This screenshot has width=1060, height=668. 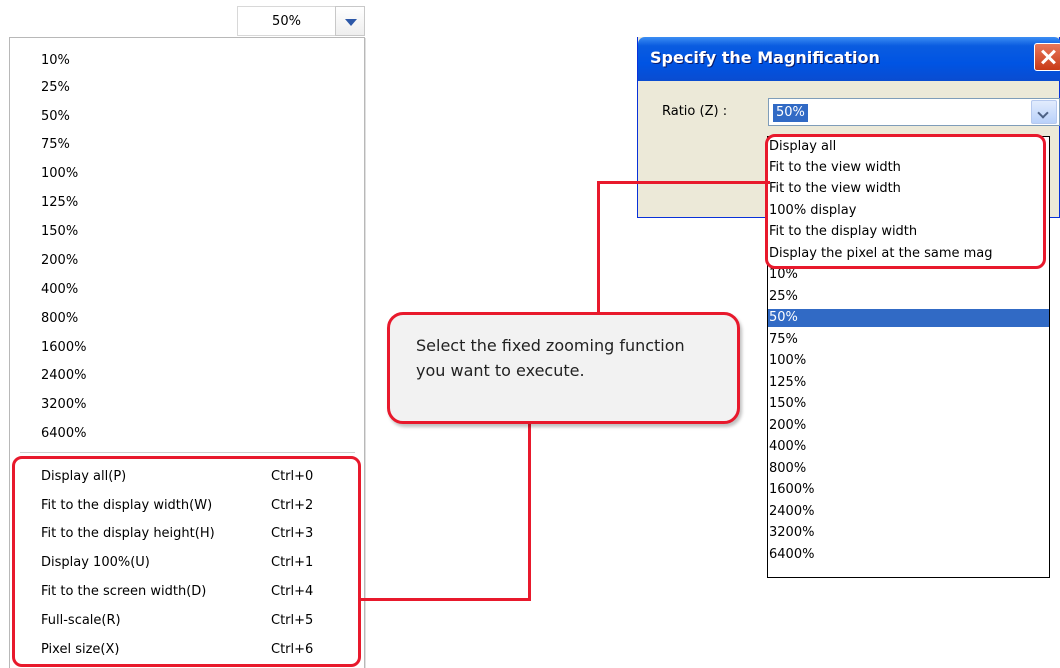 What do you see at coordinates (908, 469) in the screenshot?
I see `list-item: 800%` at bounding box center [908, 469].